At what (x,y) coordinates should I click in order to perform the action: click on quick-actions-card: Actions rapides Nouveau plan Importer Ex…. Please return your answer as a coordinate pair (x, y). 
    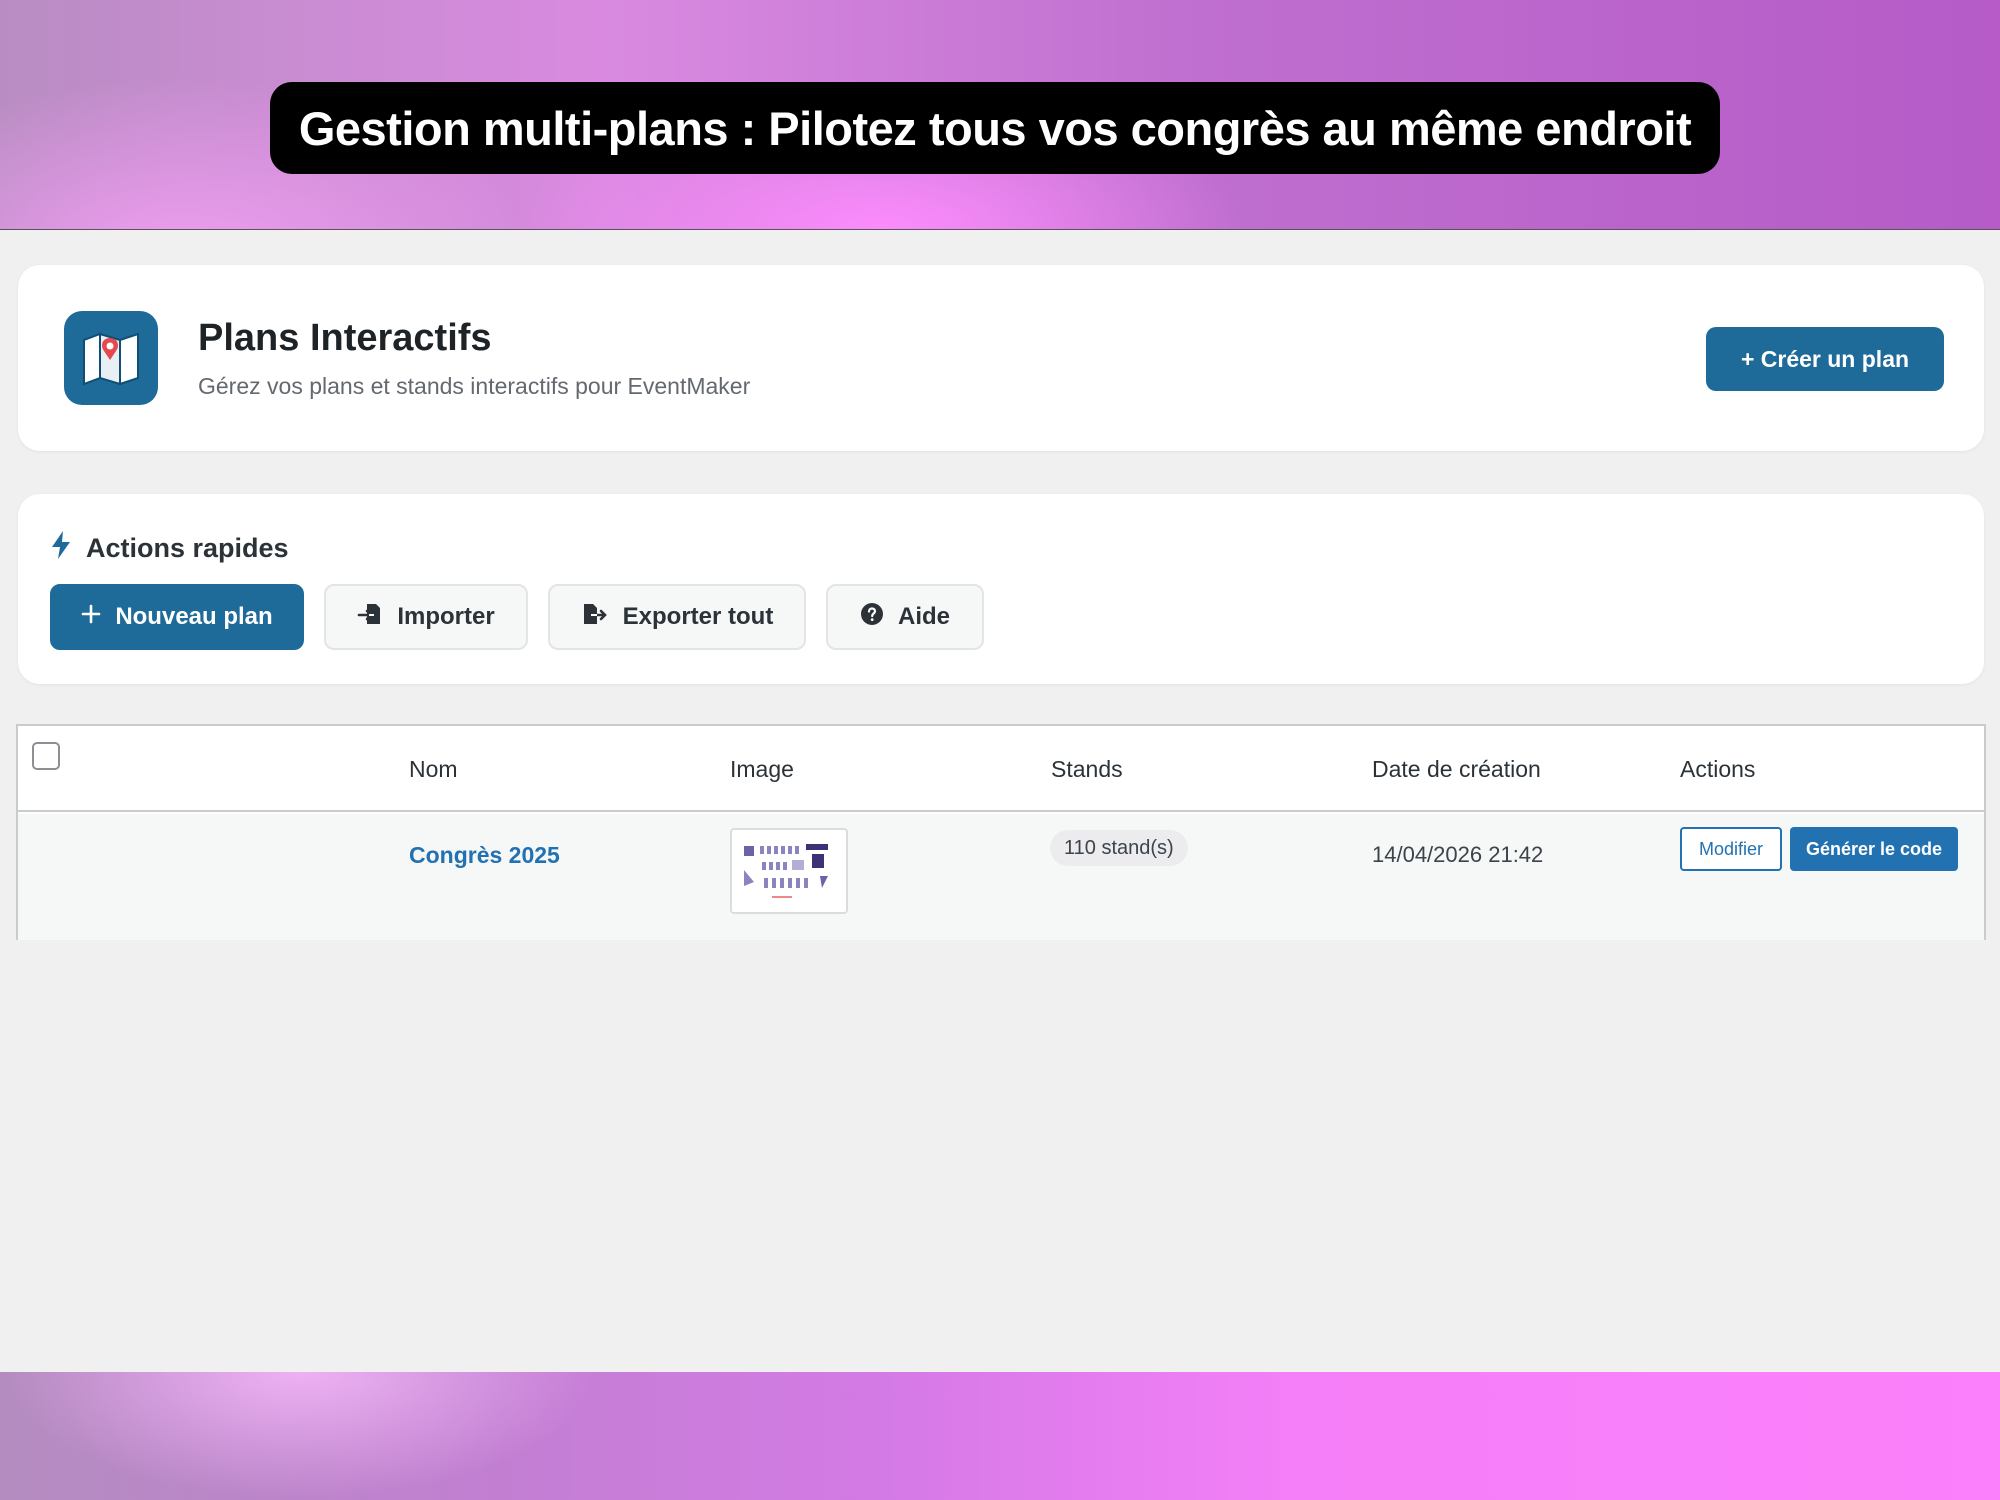
    Looking at the image, I should click on (1001, 589).